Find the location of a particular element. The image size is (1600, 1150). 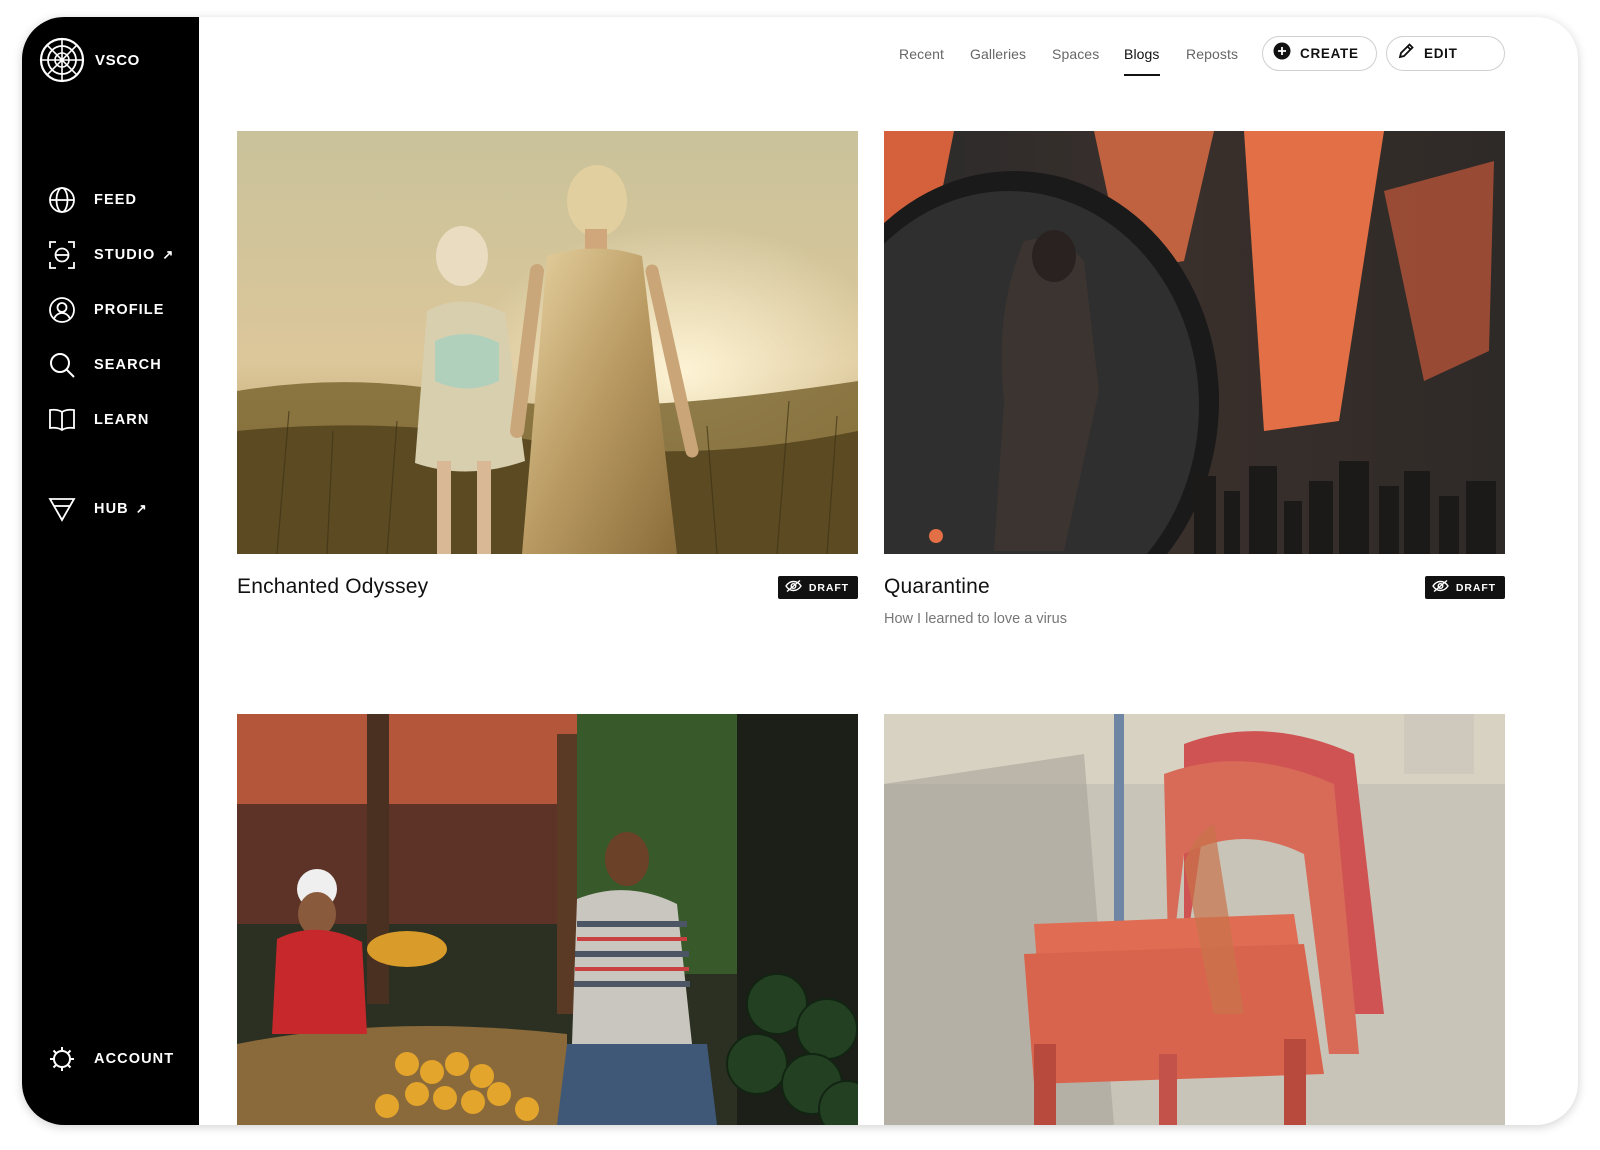

tab-spaces: Spaces is located at coordinates (1075, 54).